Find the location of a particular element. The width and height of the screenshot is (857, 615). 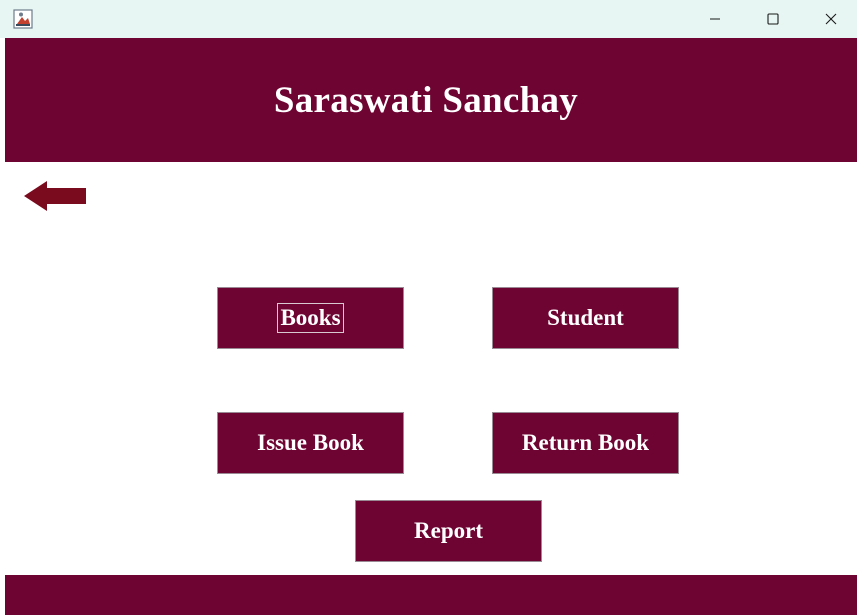

footer-bar is located at coordinates (431, 595).